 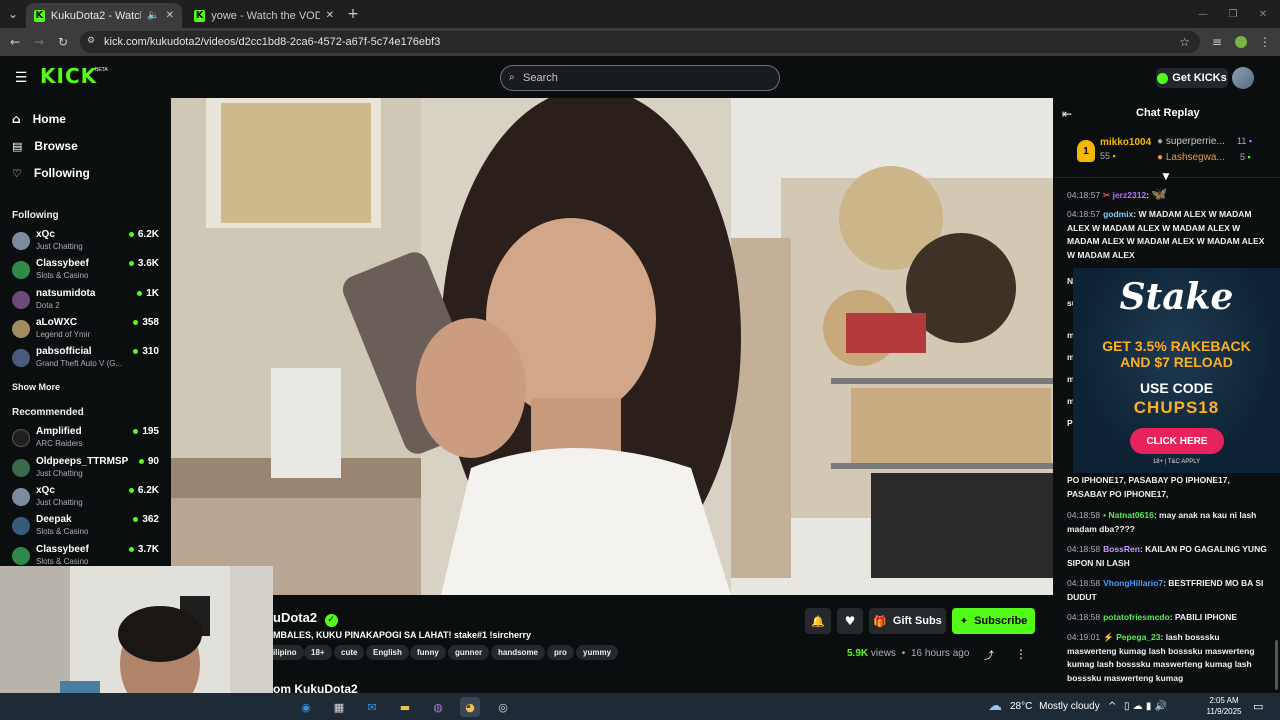 What do you see at coordinates (1265, 42) in the screenshot?
I see `menu-kebab-icon: ⋮` at bounding box center [1265, 42].